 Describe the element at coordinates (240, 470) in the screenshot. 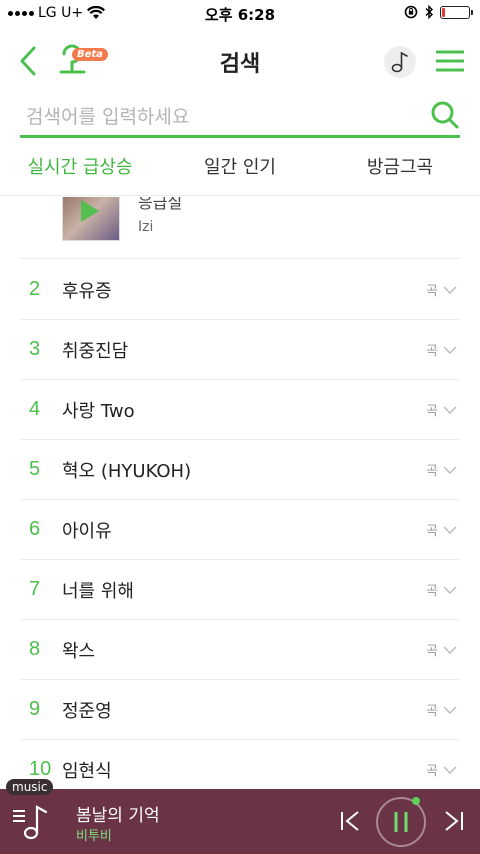

I see `list-item: 5 혁오 (HYUKOH) 곡` at that location.